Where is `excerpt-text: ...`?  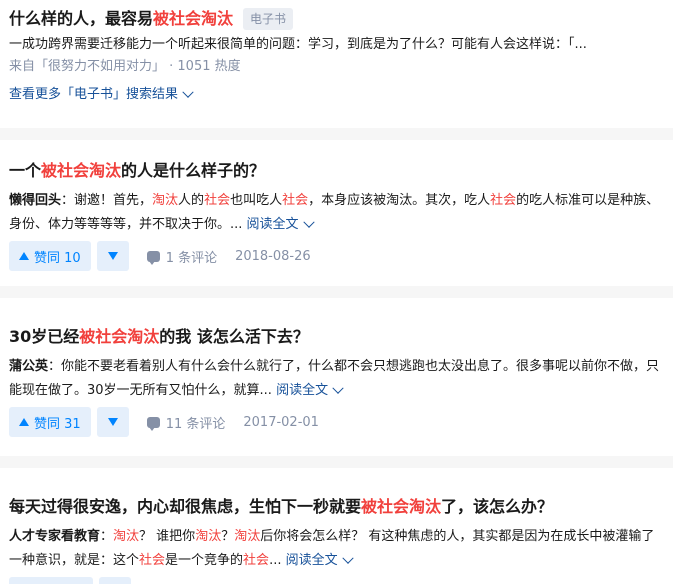
excerpt-text: ... is located at coordinates (275, 560).